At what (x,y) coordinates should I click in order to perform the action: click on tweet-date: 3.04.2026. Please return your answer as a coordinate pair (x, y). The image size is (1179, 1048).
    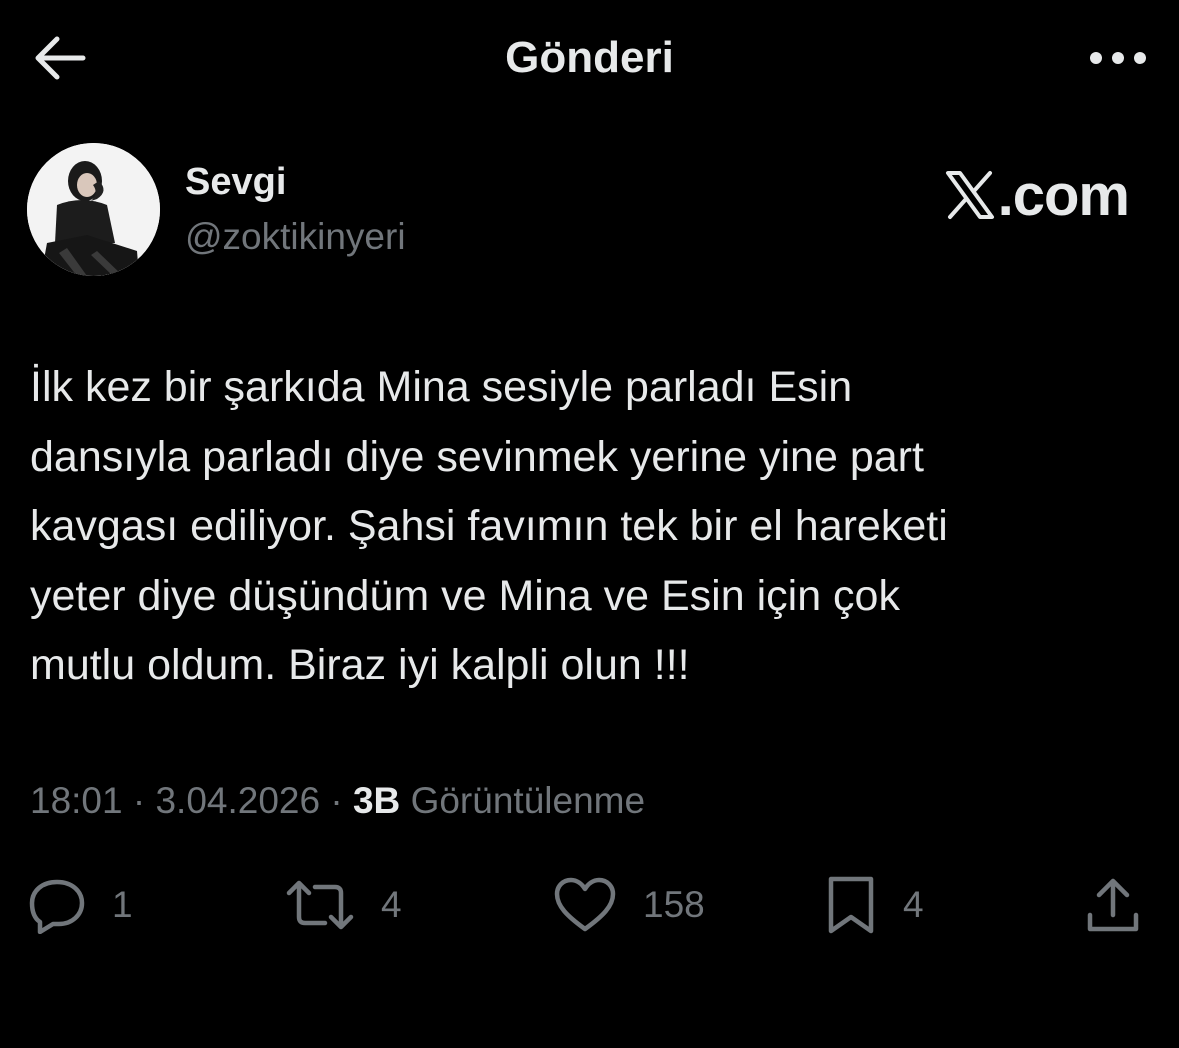
    Looking at the image, I should click on (237, 800).